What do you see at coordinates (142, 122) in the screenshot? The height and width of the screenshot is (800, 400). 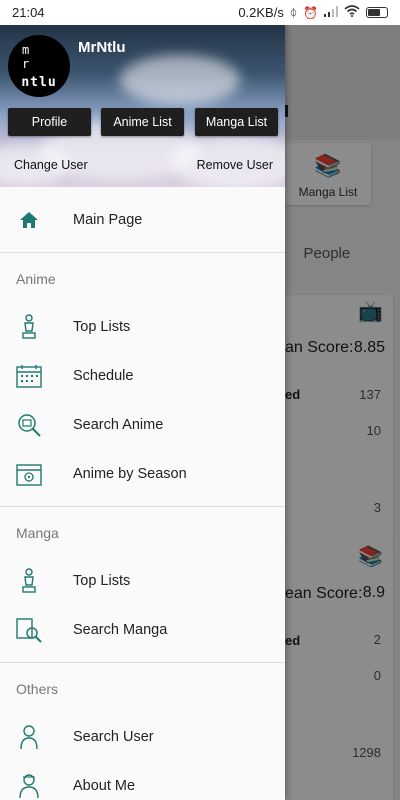 I see `anime-list-button: Anime List` at bounding box center [142, 122].